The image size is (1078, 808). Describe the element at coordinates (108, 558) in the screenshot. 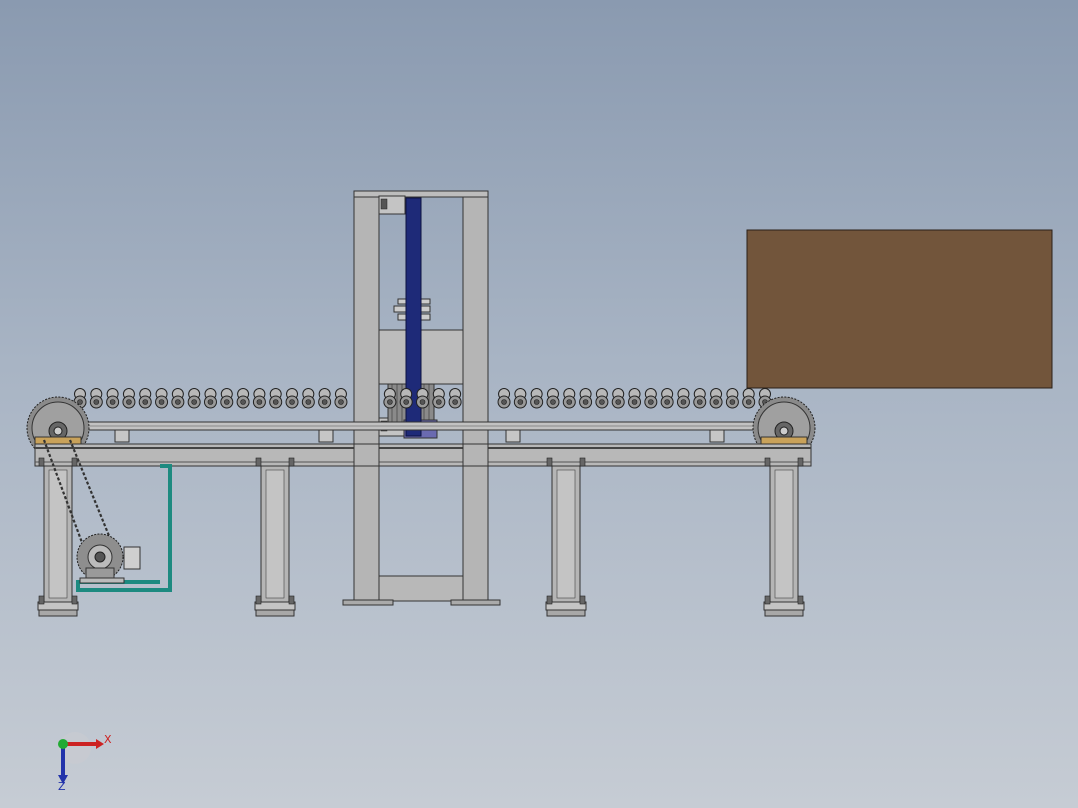

I see `drive-motor` at that location.